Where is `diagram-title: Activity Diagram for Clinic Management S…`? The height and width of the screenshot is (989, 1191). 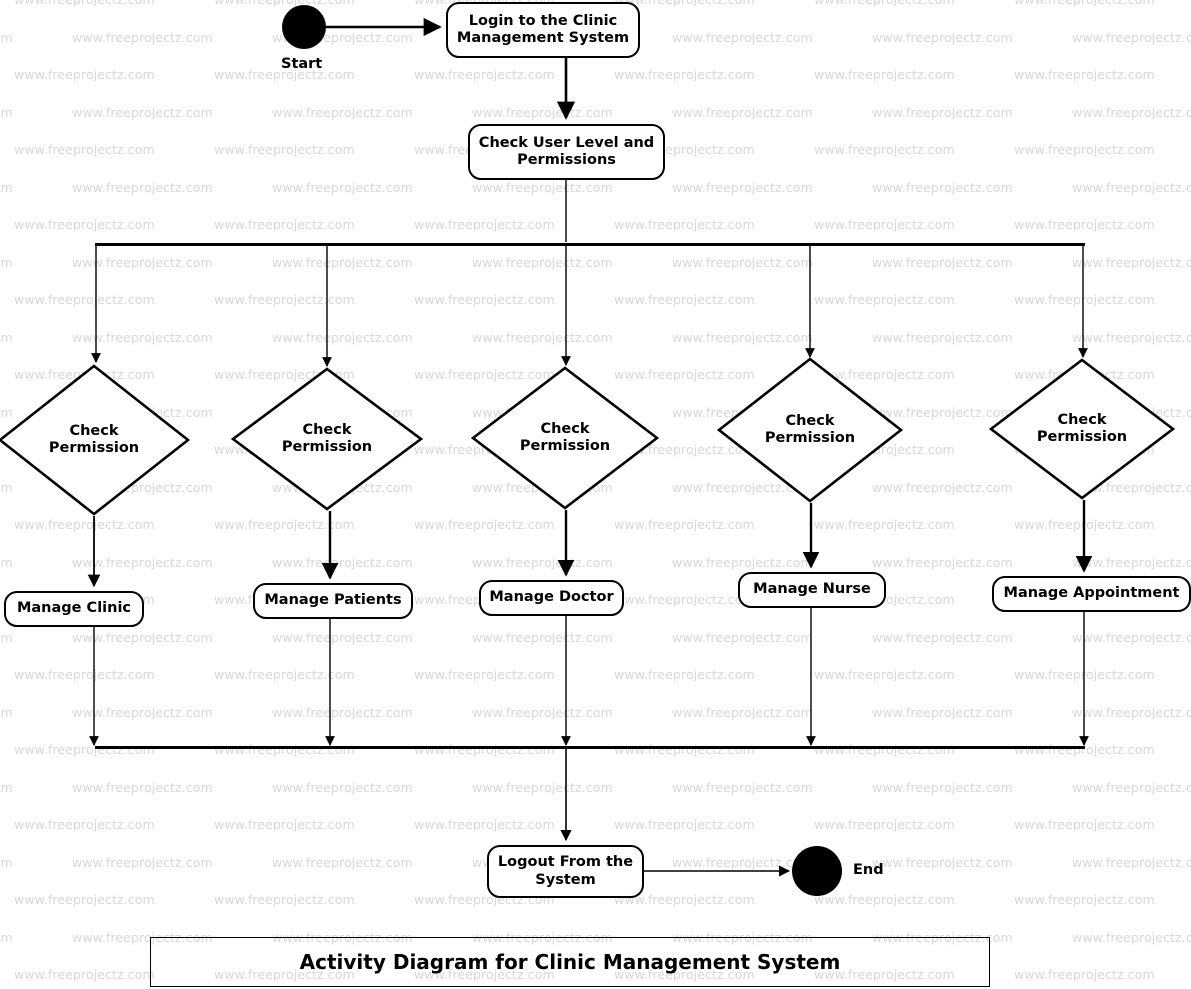
diagram-title: Activity Diagram for Clinic Management S… is located at coordinates (570, 962).